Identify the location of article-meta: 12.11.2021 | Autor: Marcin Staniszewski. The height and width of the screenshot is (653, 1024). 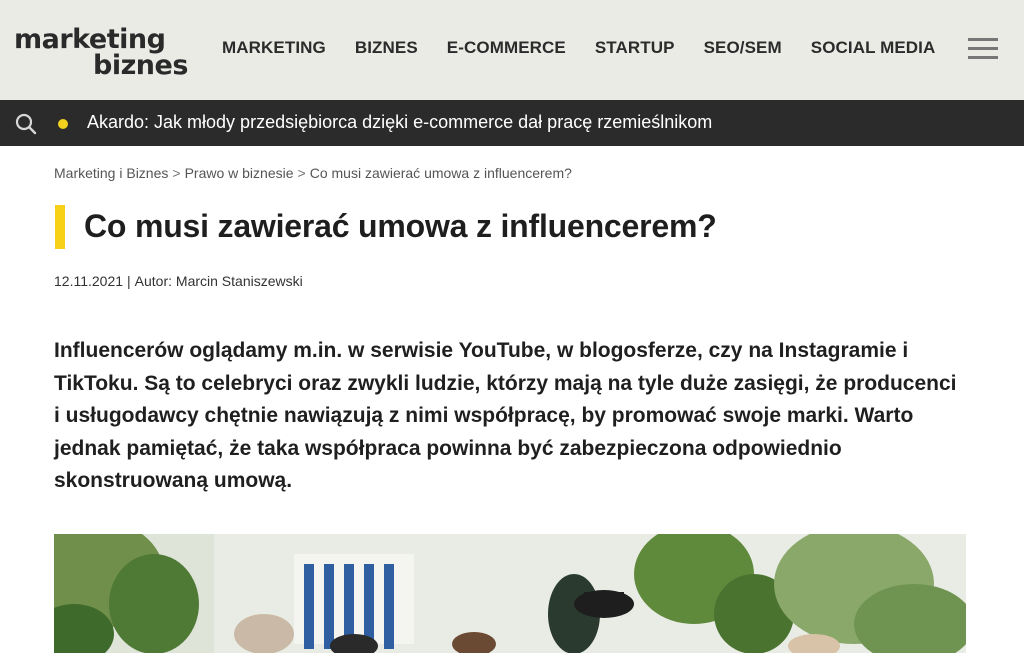
(178, 281).